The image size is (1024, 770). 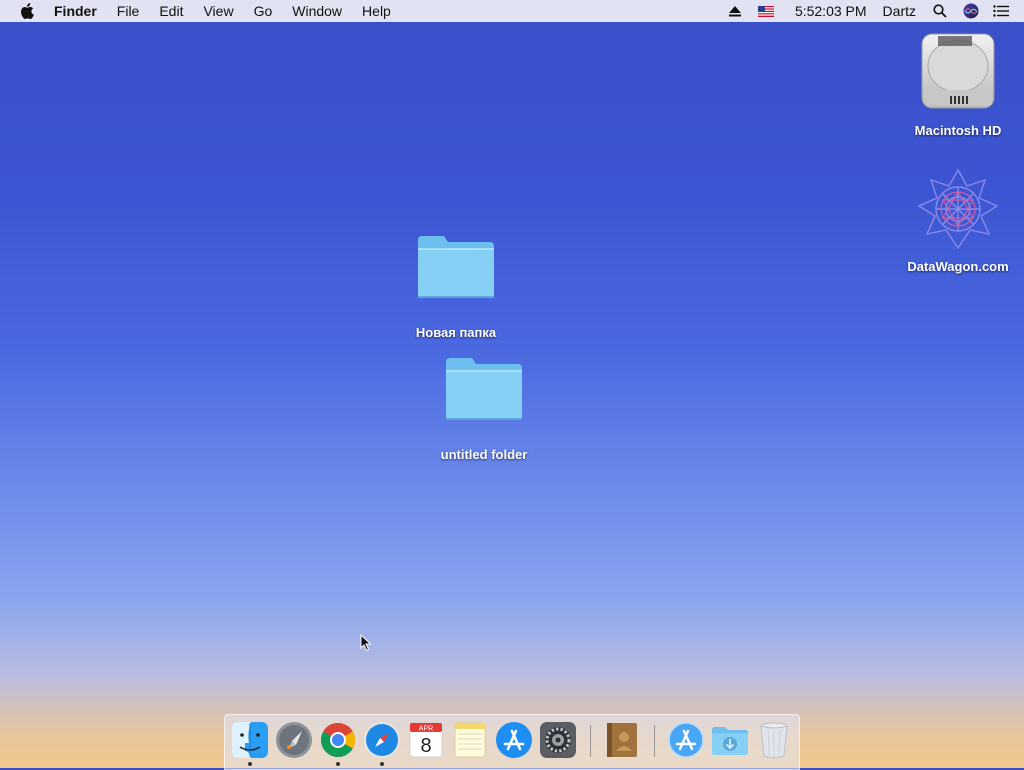 I want to click on menu-help: Help, so click(x=376, y=11).